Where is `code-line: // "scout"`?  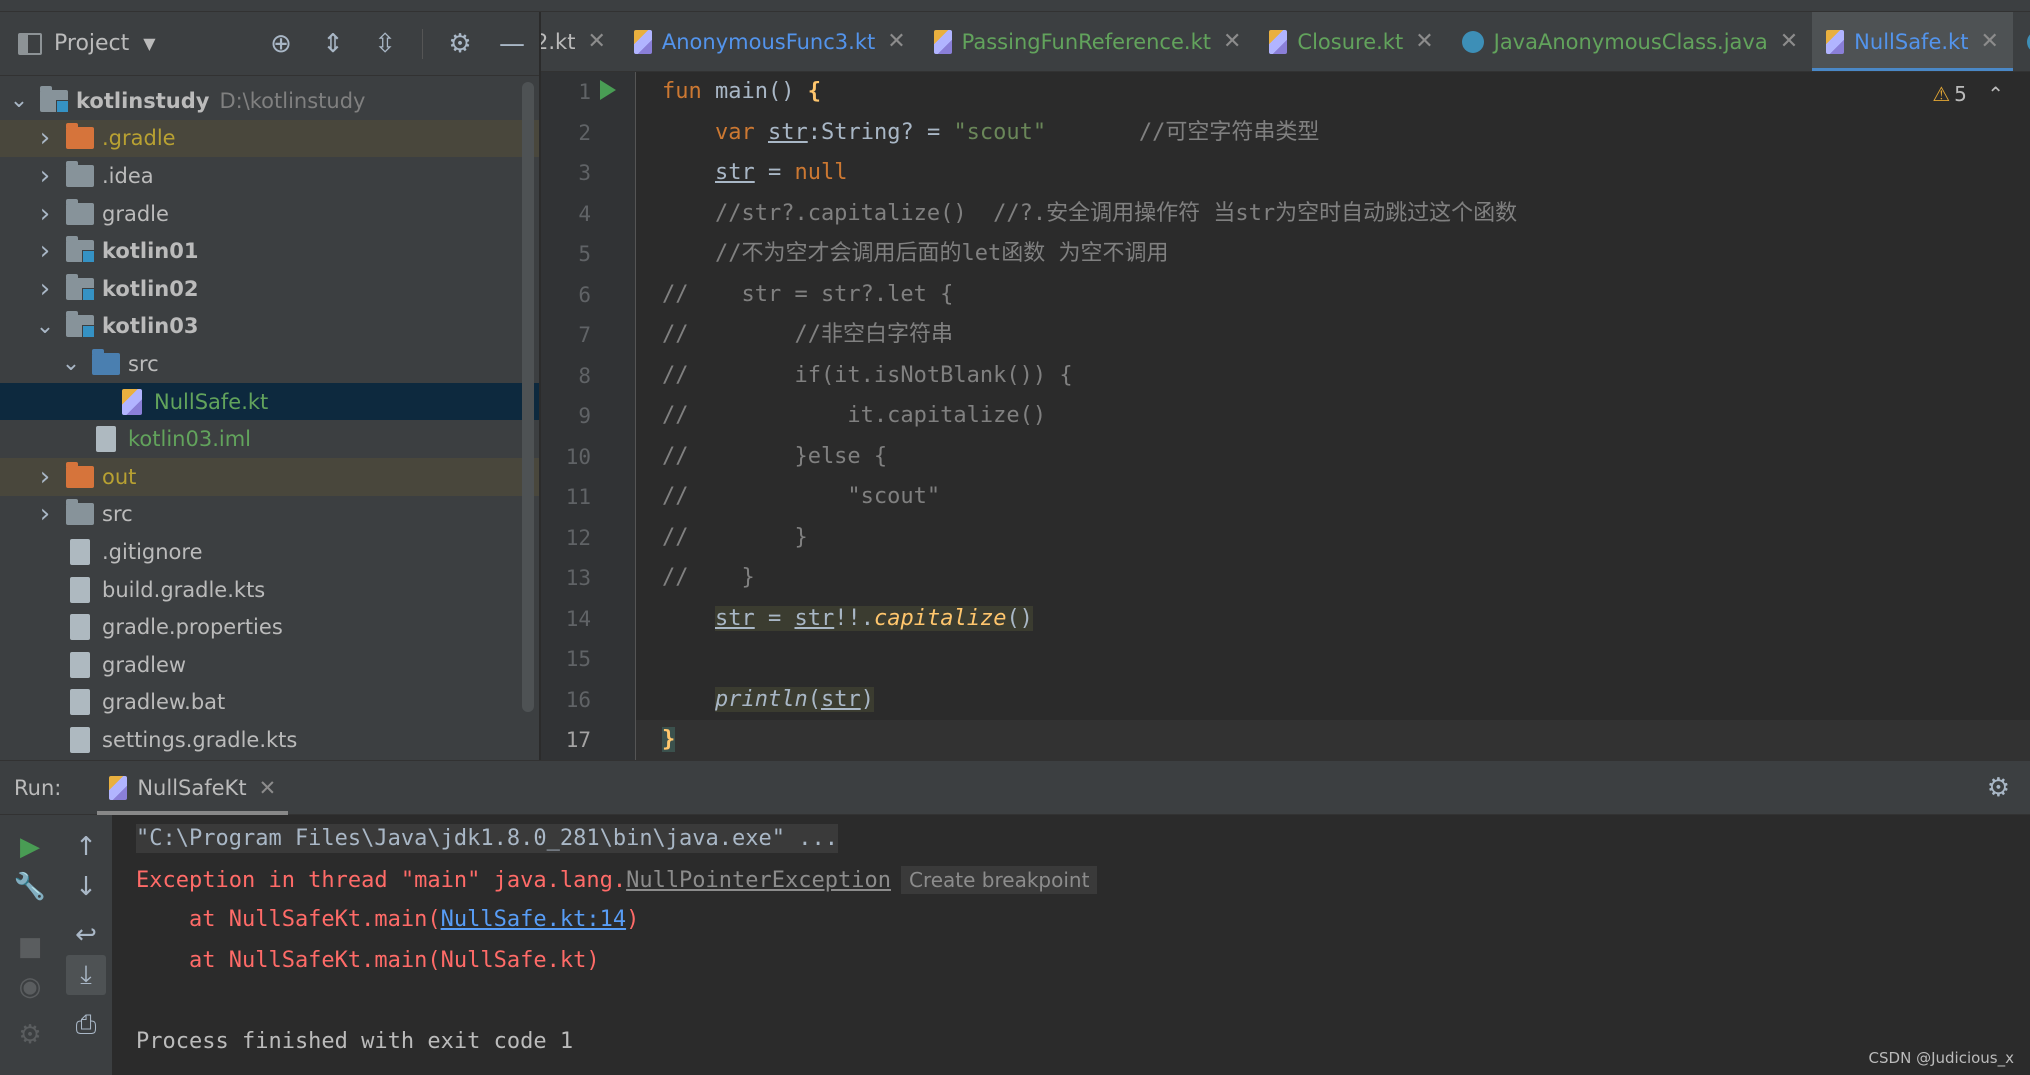 code-line: // "scout" is located at coordinates (801, 496).